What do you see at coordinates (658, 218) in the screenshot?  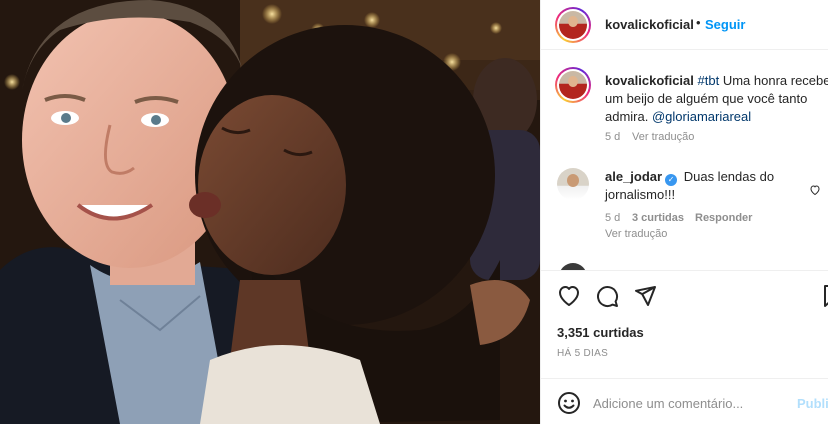 I see `comment-likes: 3 curtidas` at bounding box center [658, 218].